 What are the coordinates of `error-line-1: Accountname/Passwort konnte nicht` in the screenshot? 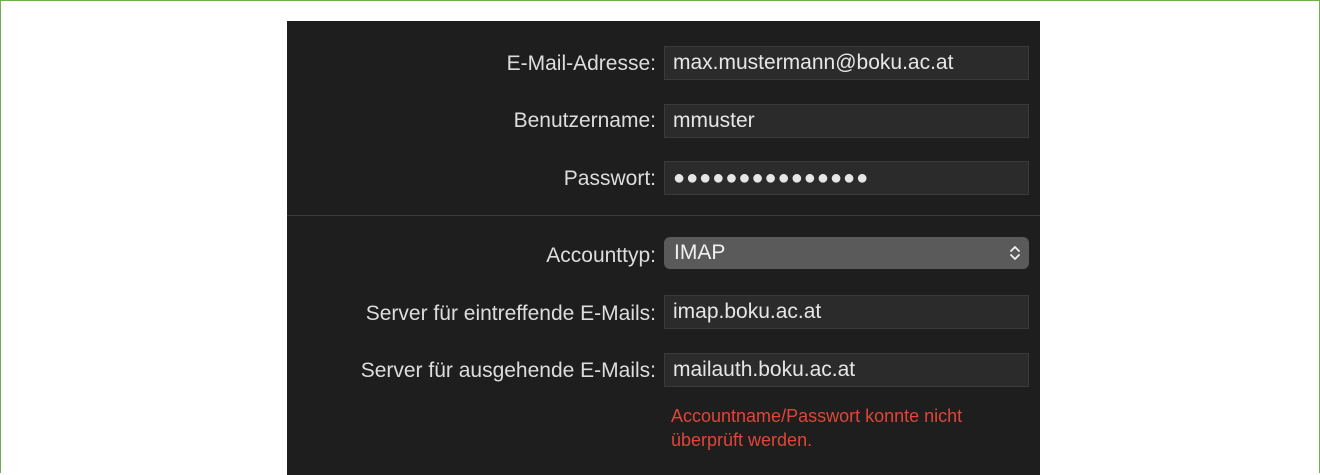 It's located at (817, 416).